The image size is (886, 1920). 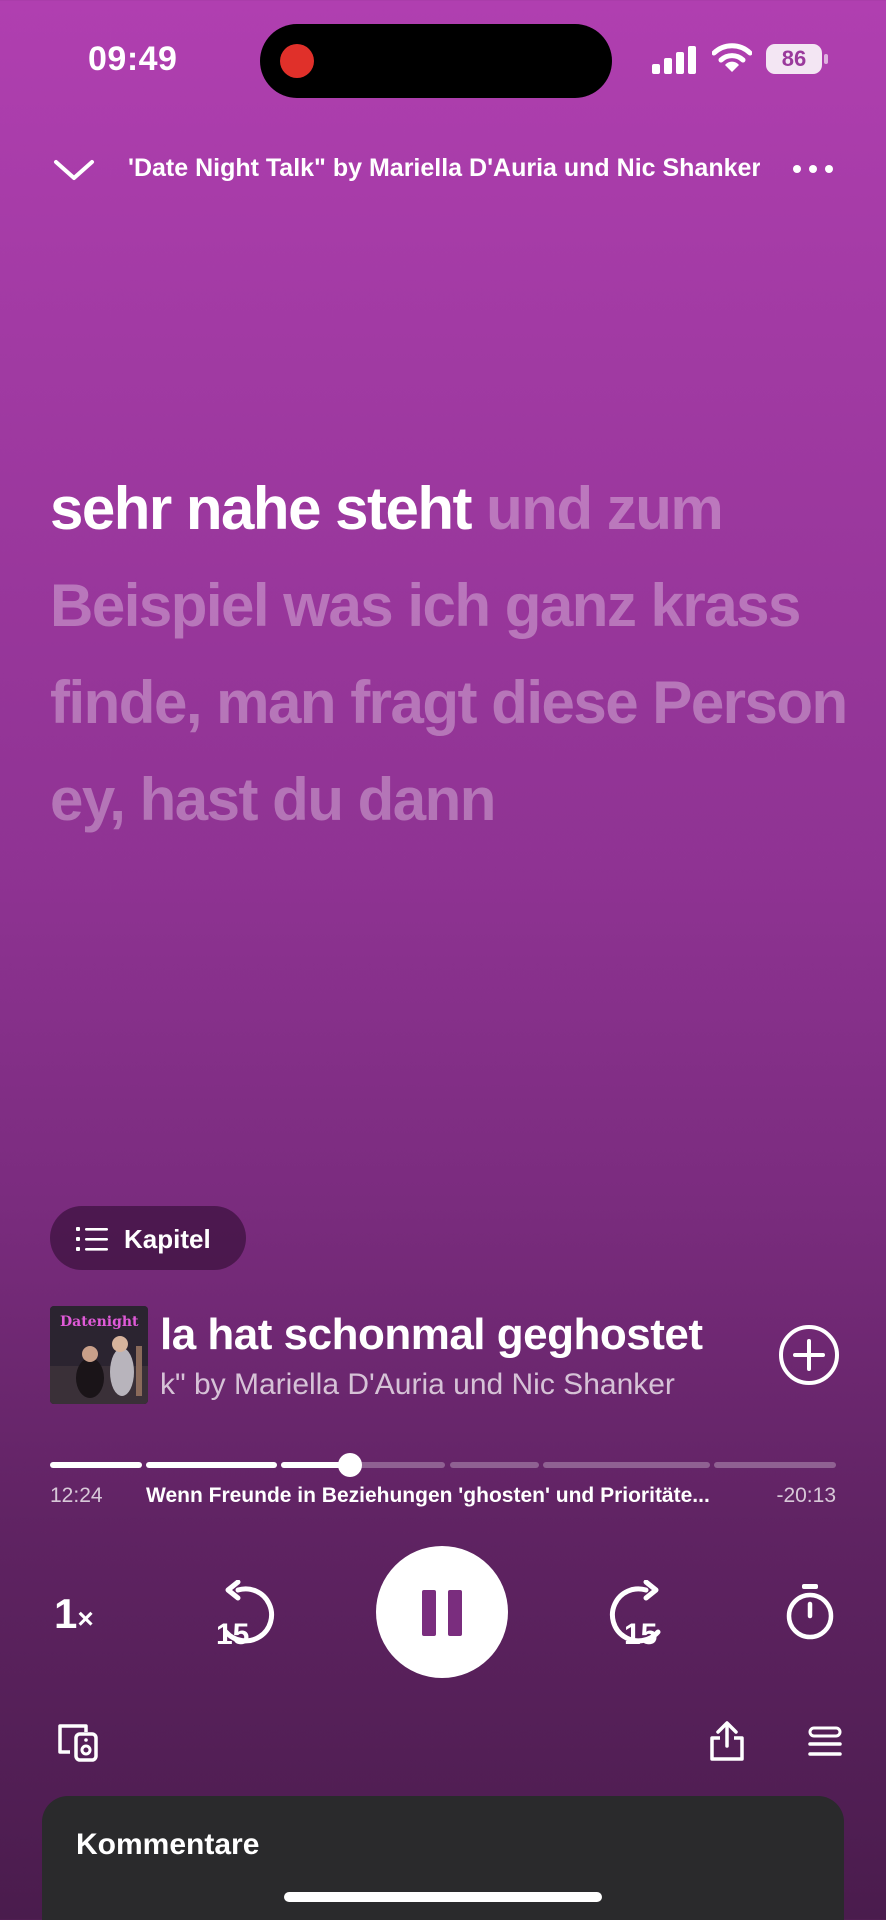 I want to click on status-time: 09:49, so click(x=133, y=59).